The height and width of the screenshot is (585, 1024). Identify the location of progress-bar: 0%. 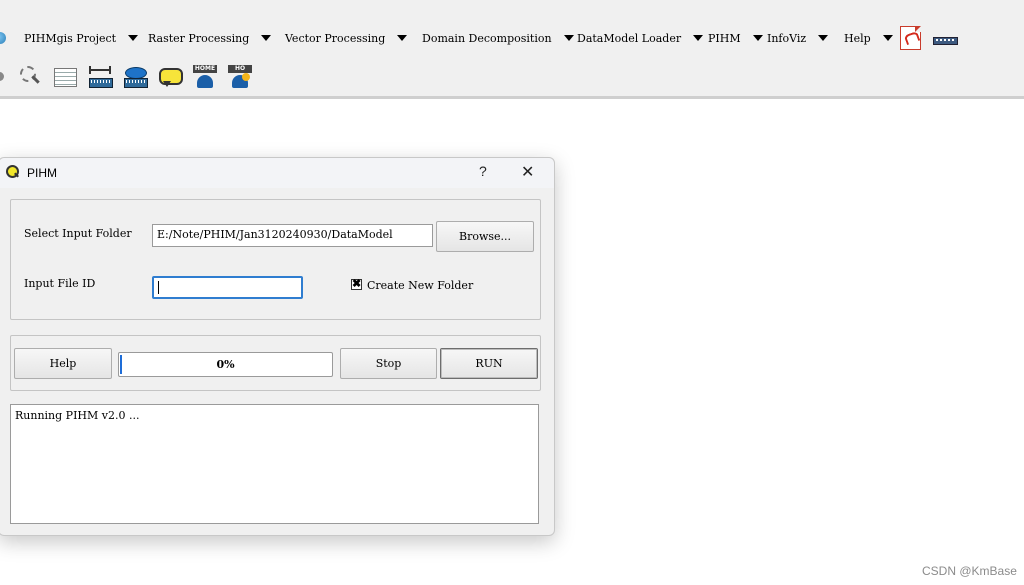
(225, 364).